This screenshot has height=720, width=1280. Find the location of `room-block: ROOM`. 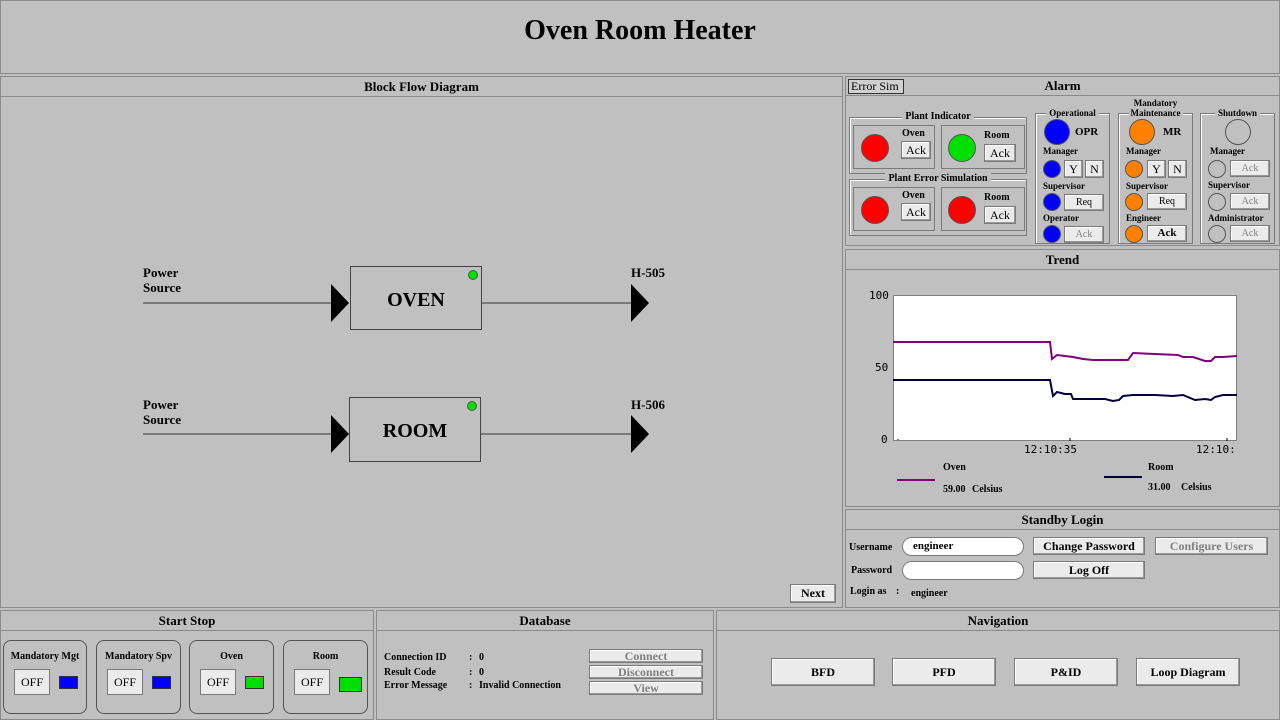

room-block: ROOM is located at coordinates (415, 429).